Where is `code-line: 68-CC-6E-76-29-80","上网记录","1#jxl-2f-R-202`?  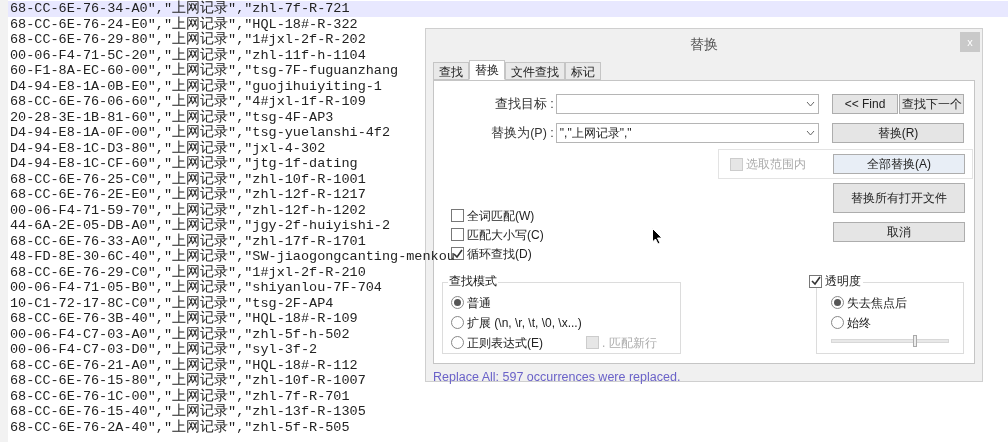 code-line: 68-CC-6E-76-29-80","上网记录","1#jxl-2f-R-202 is located at coordinates (188, 40).